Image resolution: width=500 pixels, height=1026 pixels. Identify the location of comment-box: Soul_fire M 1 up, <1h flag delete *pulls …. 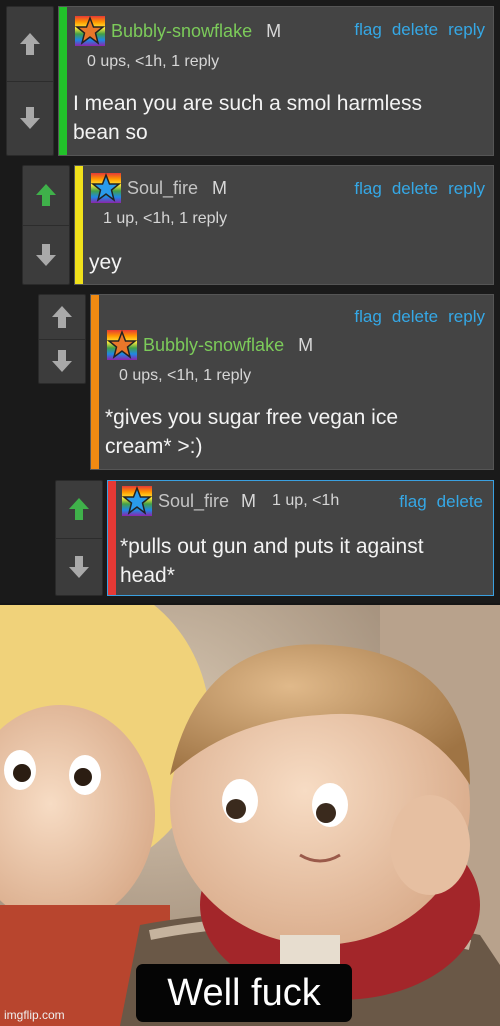
(300, 538).